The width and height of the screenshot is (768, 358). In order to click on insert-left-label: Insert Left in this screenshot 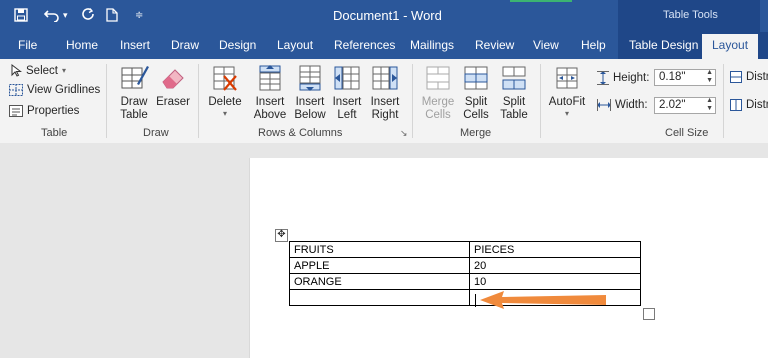, I will do `click(347, 108)`.